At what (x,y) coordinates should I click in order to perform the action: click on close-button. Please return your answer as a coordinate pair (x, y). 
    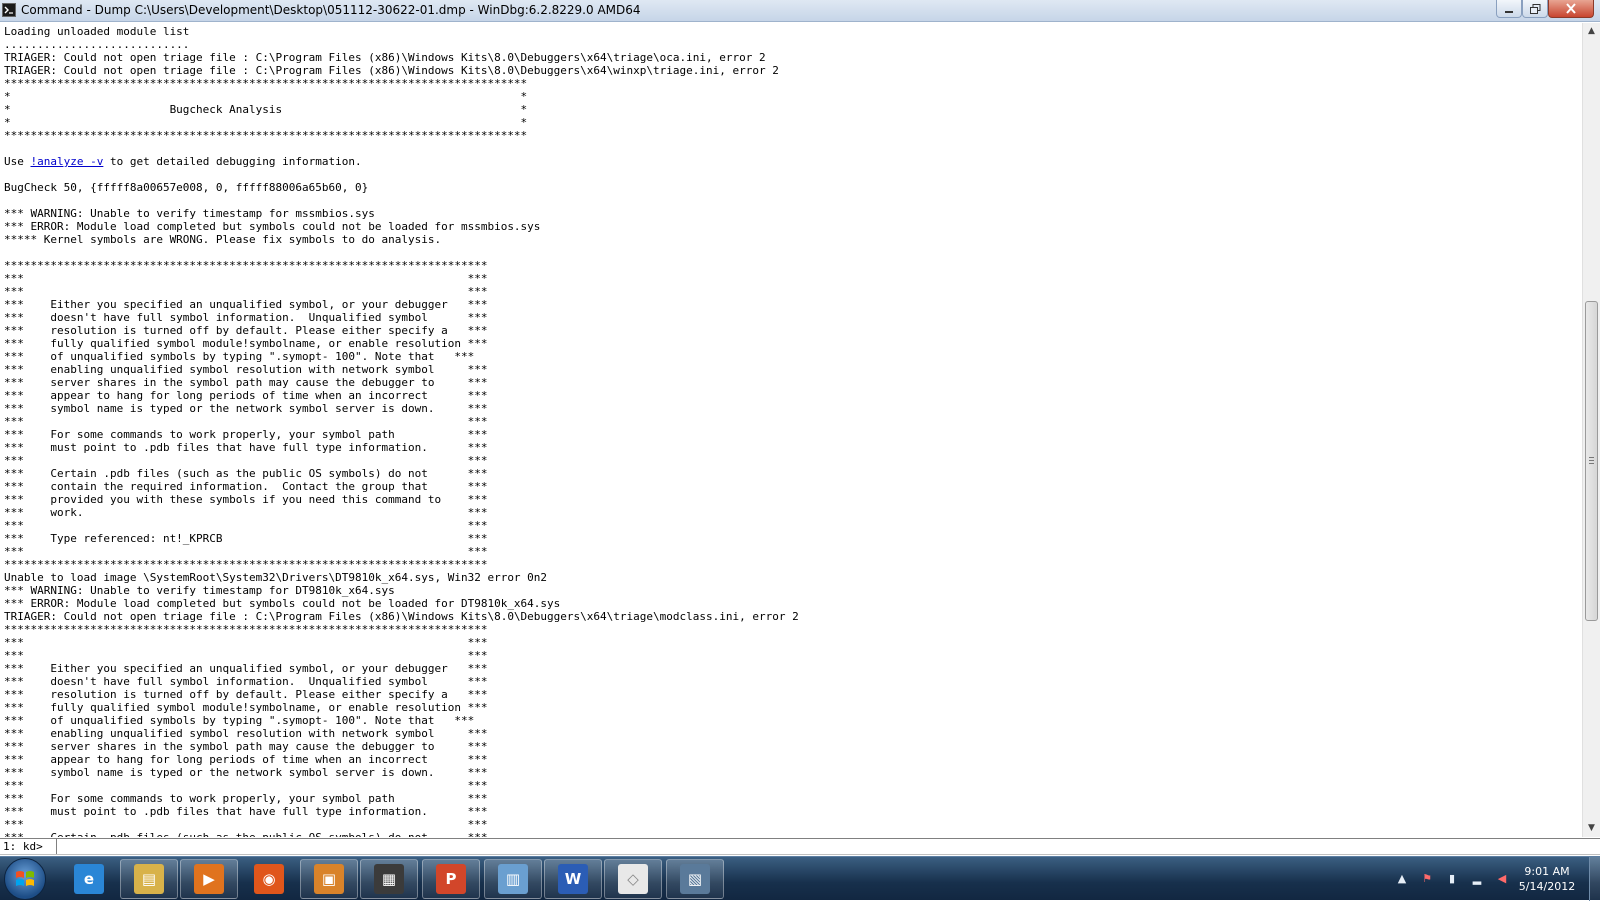
    Looking at the image, I should click on (1571, 9).